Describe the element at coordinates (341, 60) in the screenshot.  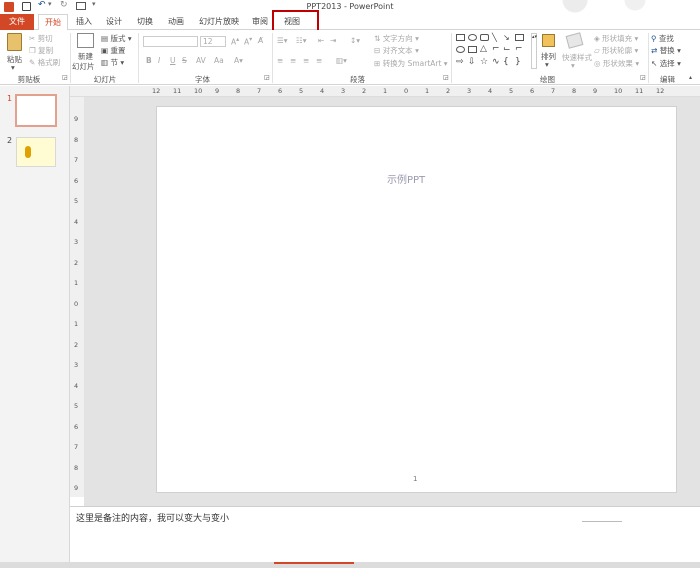
I see `columns-icon: ▥▾` at that location.